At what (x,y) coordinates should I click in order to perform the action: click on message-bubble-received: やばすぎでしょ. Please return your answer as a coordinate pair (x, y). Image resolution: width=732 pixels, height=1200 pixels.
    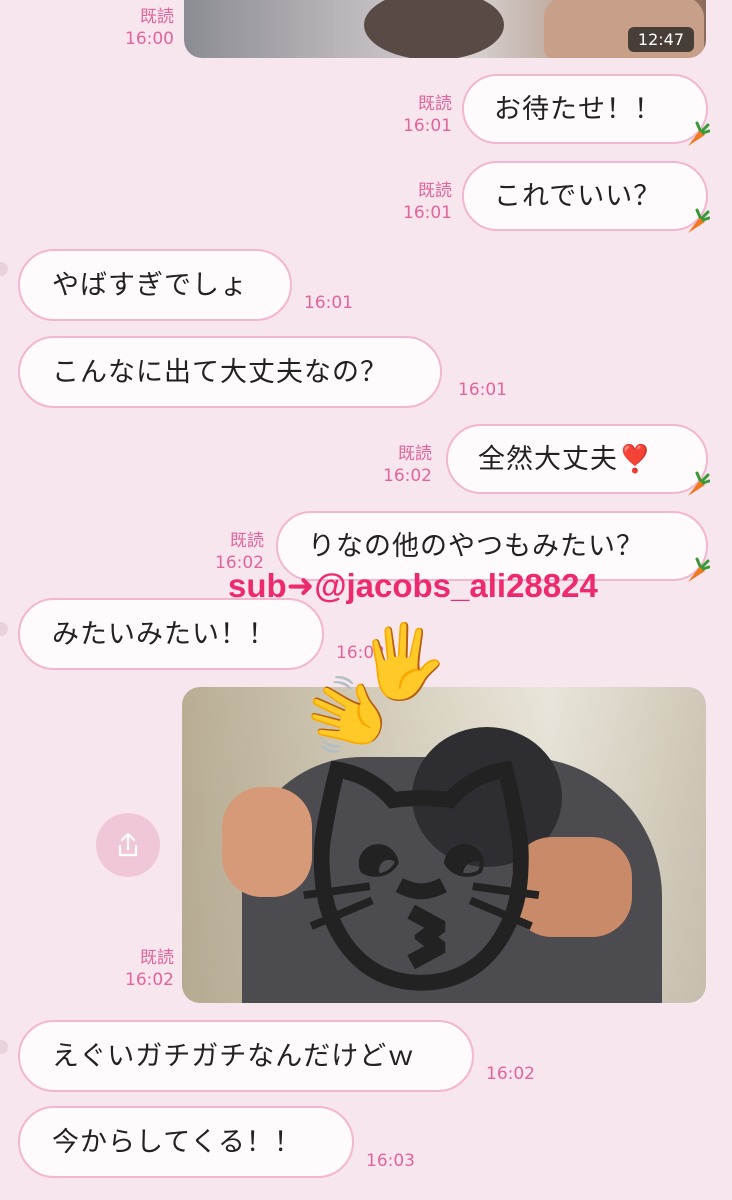
    Looking at the image, I should click on (155, 285).